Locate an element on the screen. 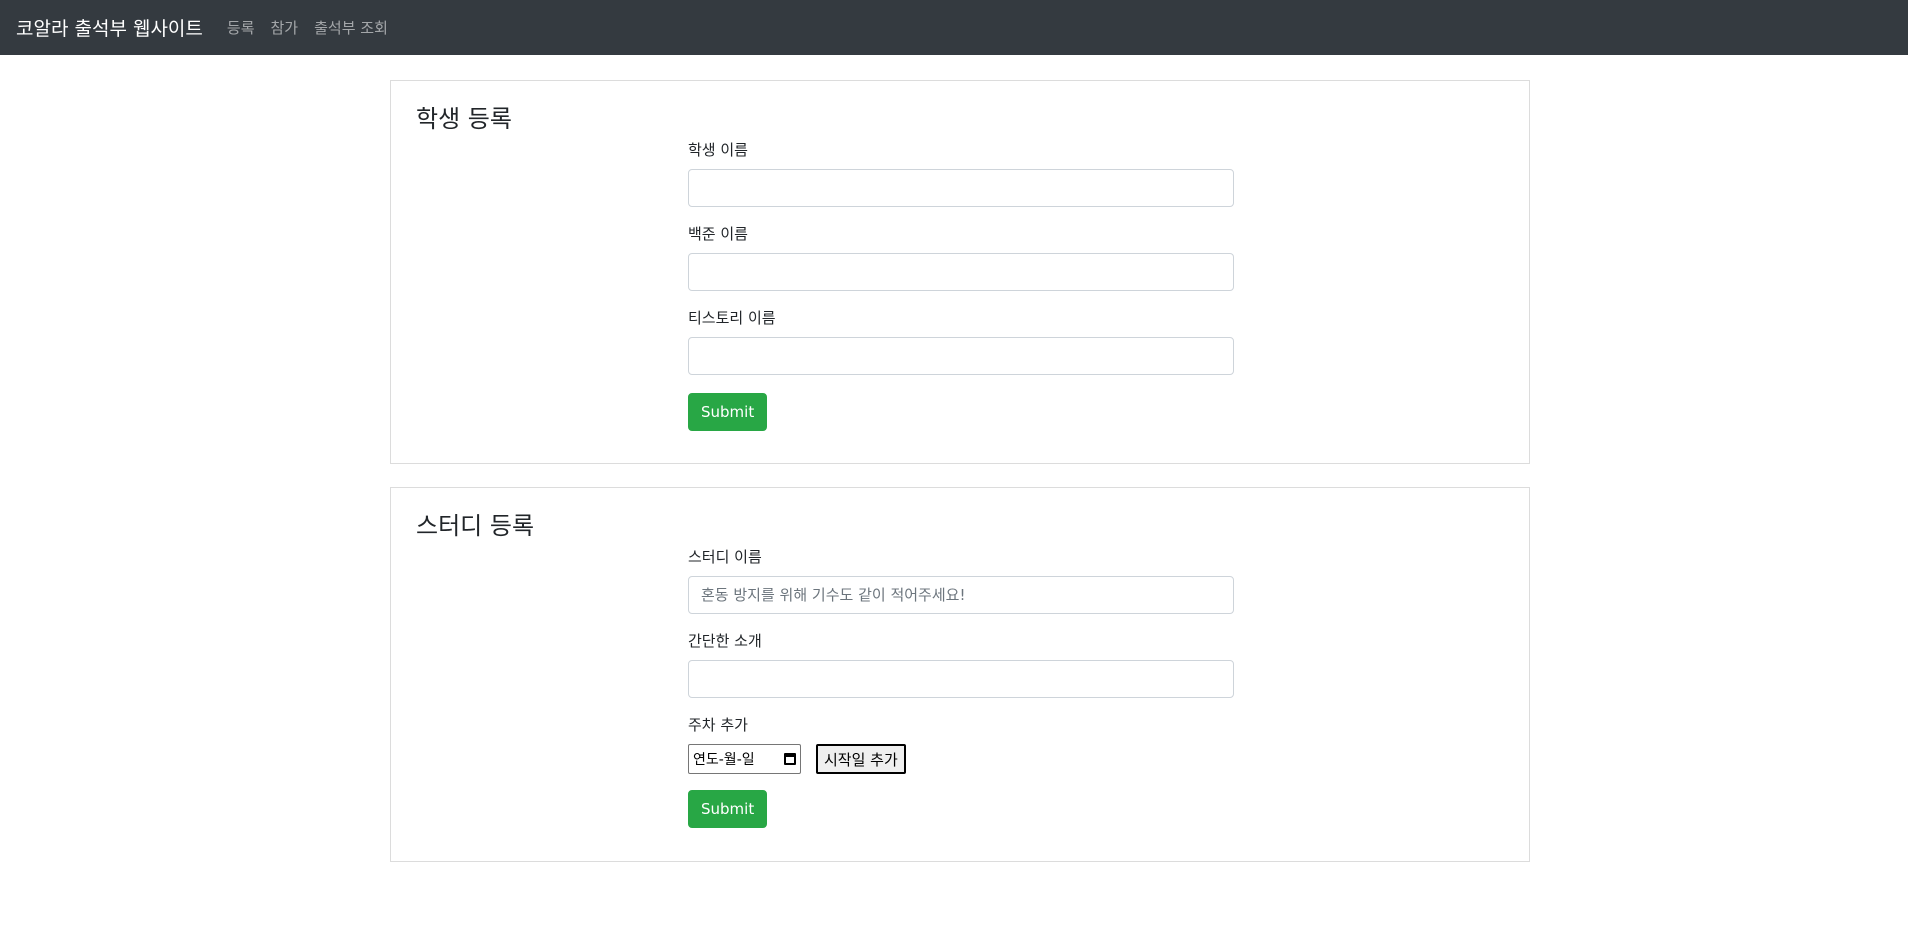 Image resolution: width=1908 pixels, height=943 pixels. top-navbar: 코알라 출석부 웹사이트 등록 참가 출석부 조회 is located at coordinates (954, 27).